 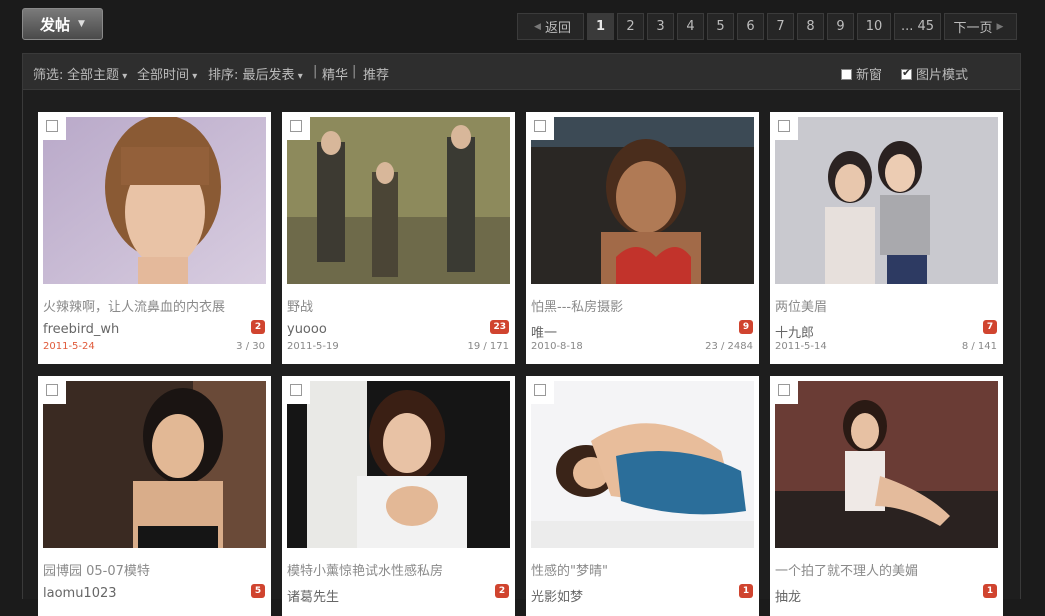 What do you see at coordinates (1000, 26) in the screenshot?
I see `chevron-right-icon: ▶` at bounding box center [1000, 26].